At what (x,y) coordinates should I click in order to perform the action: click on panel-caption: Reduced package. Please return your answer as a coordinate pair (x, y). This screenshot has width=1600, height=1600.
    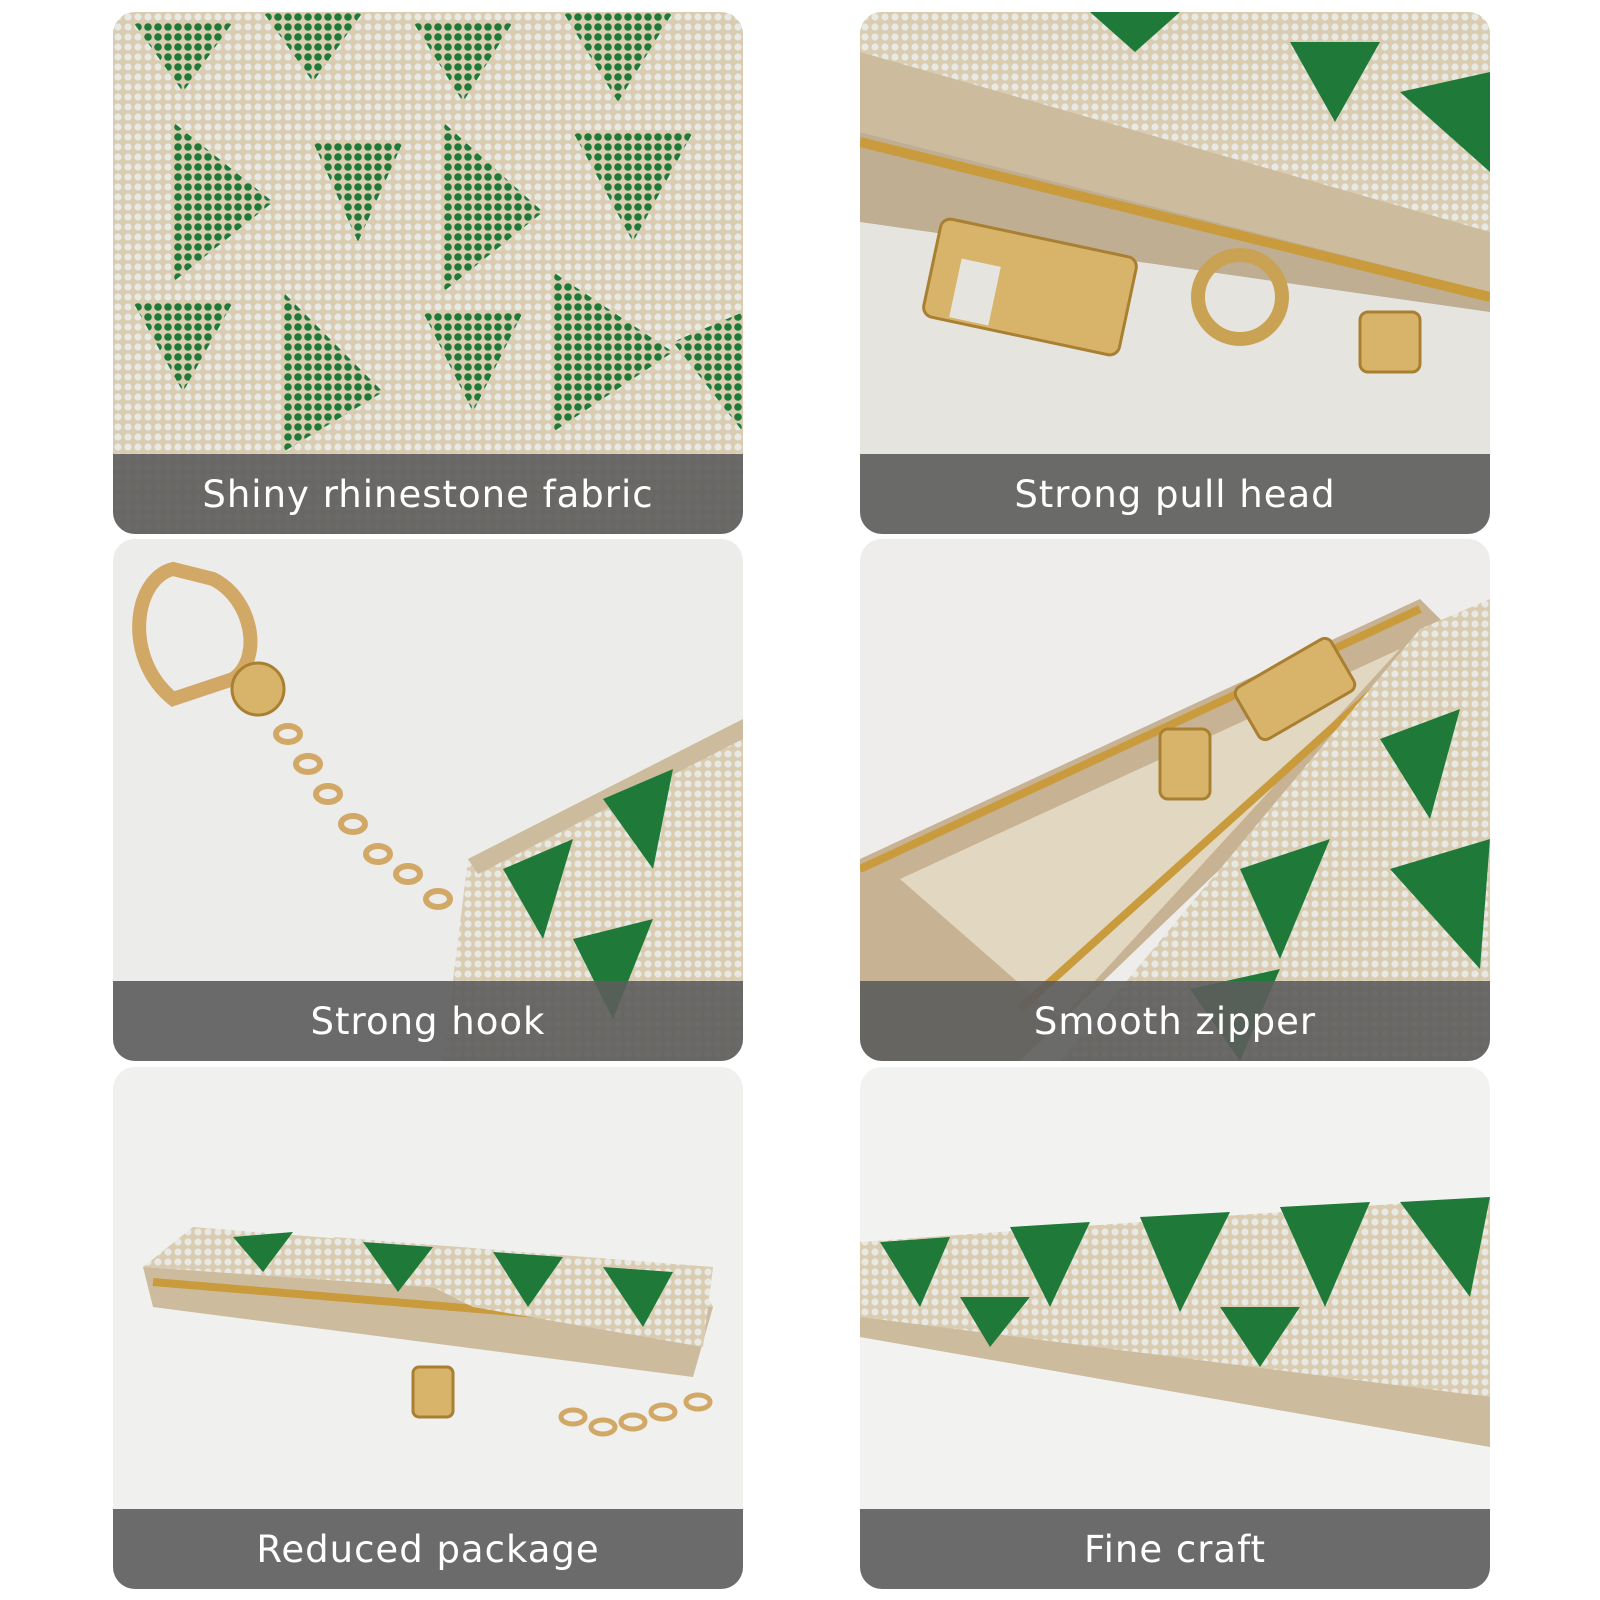
    Looking at the image, I should click on (428, 1549).